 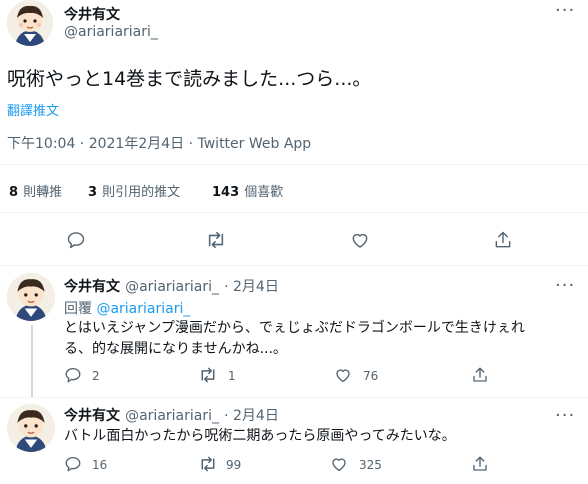 I want to click on like-count: 76, so click(x=371, y=376).